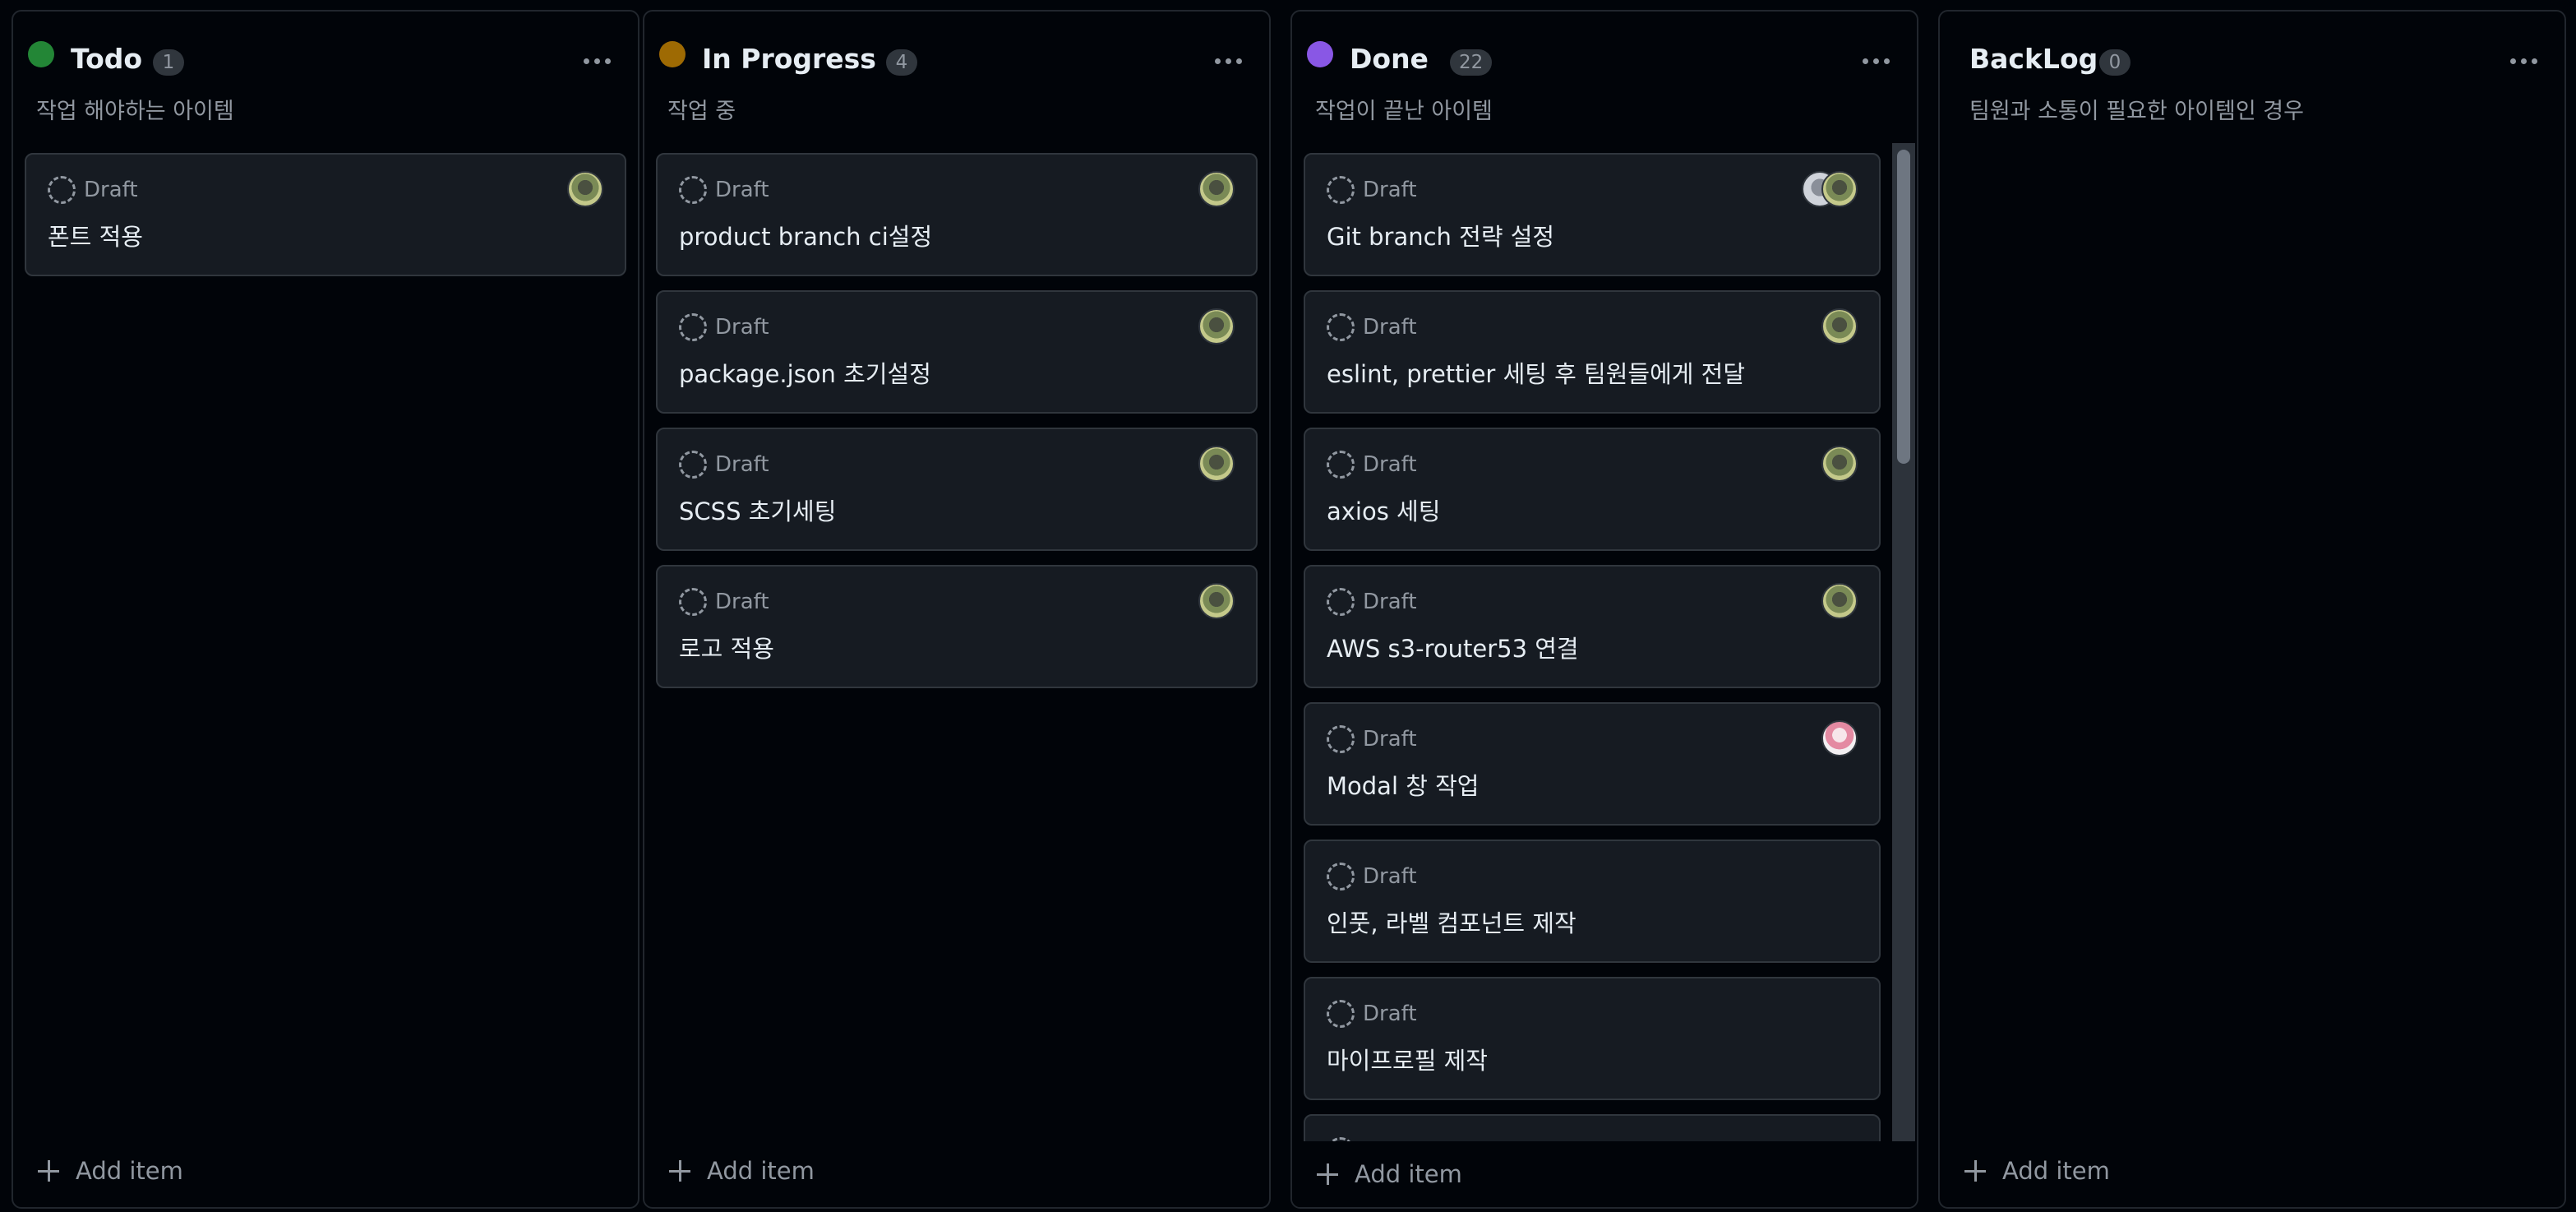 This screenshot has width=2576, height=1212. I want to click on count-badge: 0, so click(2115, 62).